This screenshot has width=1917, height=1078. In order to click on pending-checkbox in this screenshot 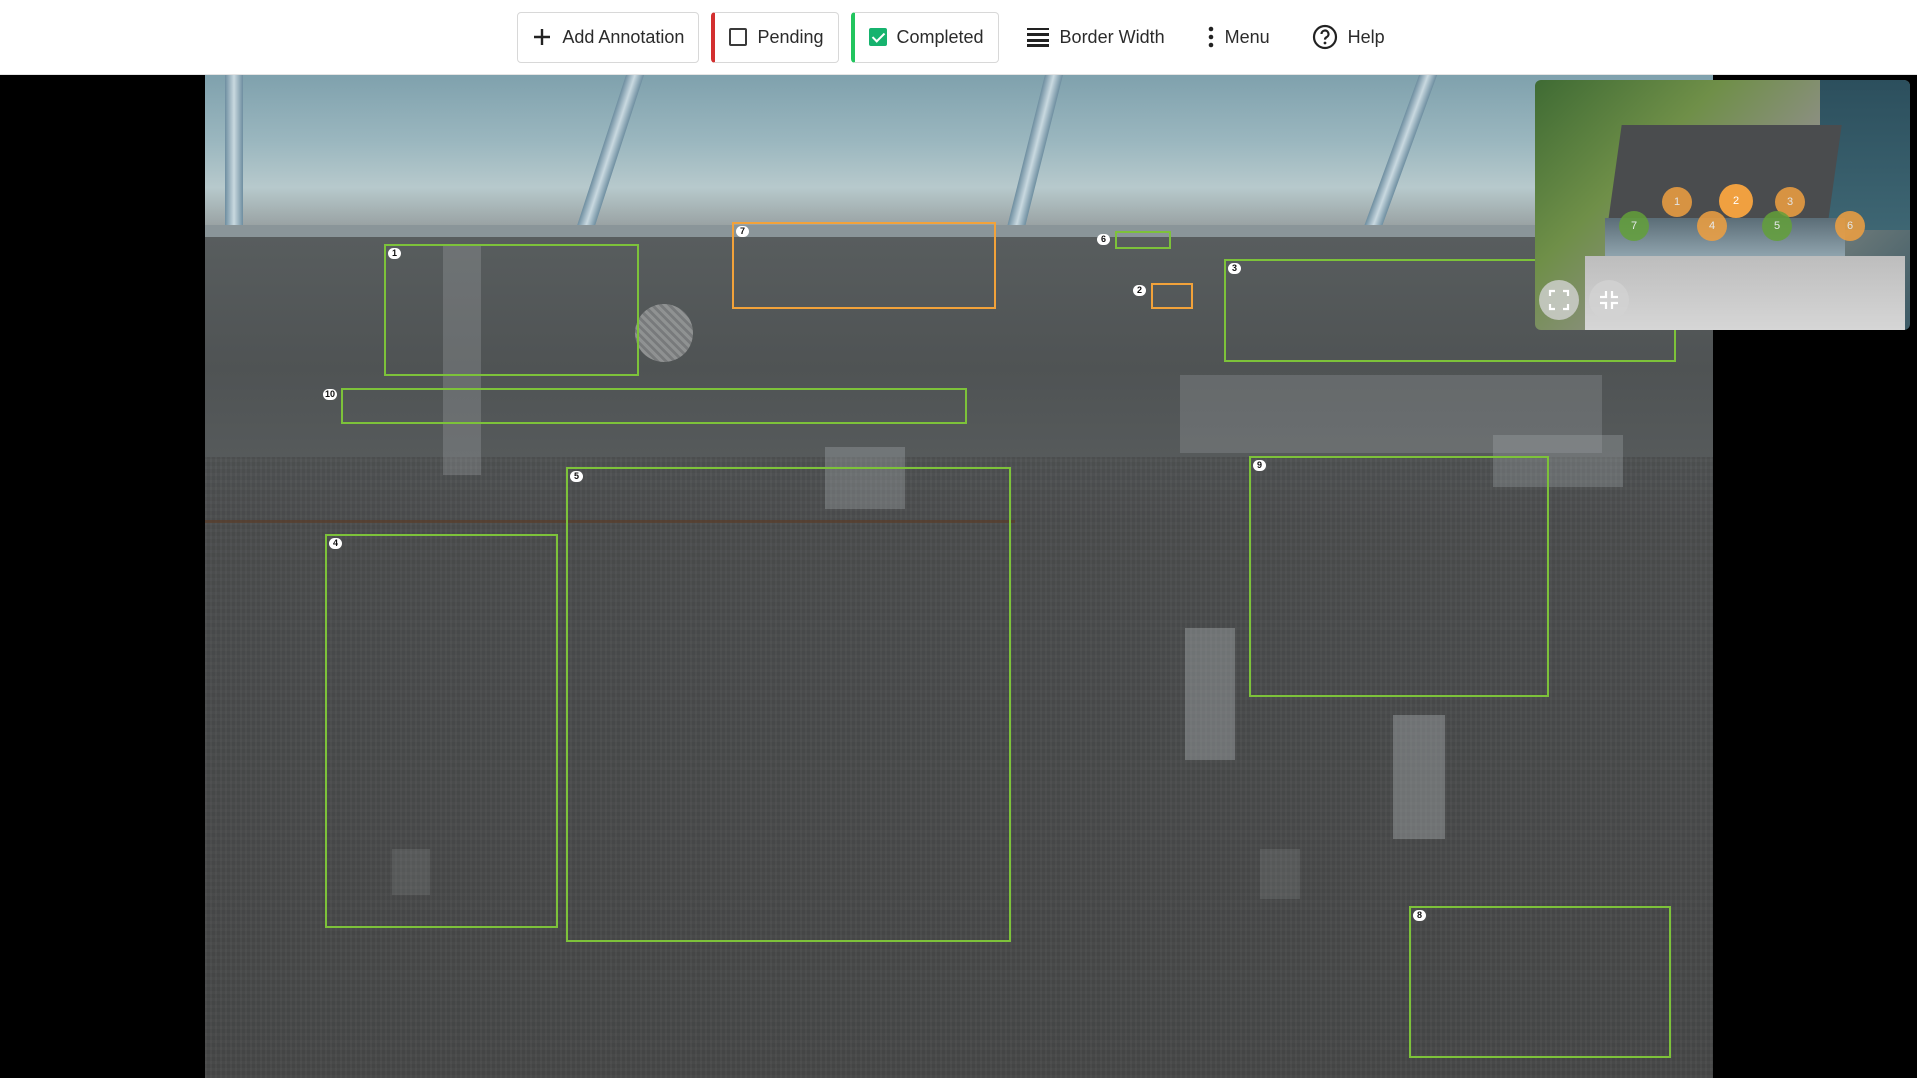, I will do `click(738, 37)`.